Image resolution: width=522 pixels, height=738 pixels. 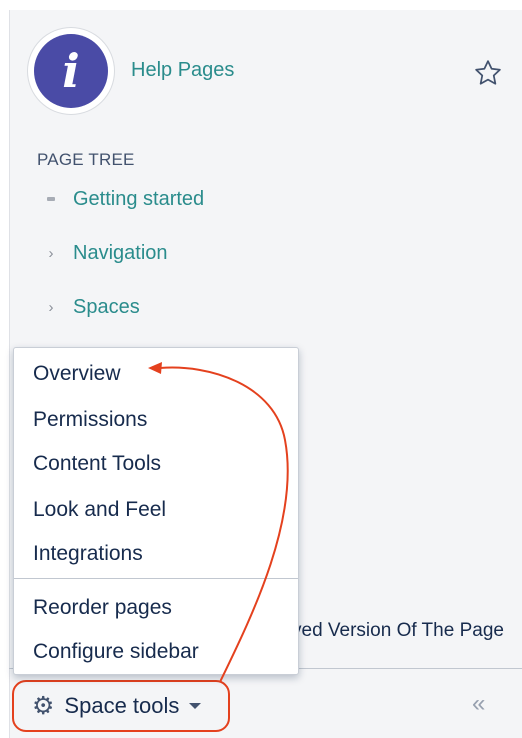 I want to click on tree-item-label: Navigation, so click(x=120, y=253).